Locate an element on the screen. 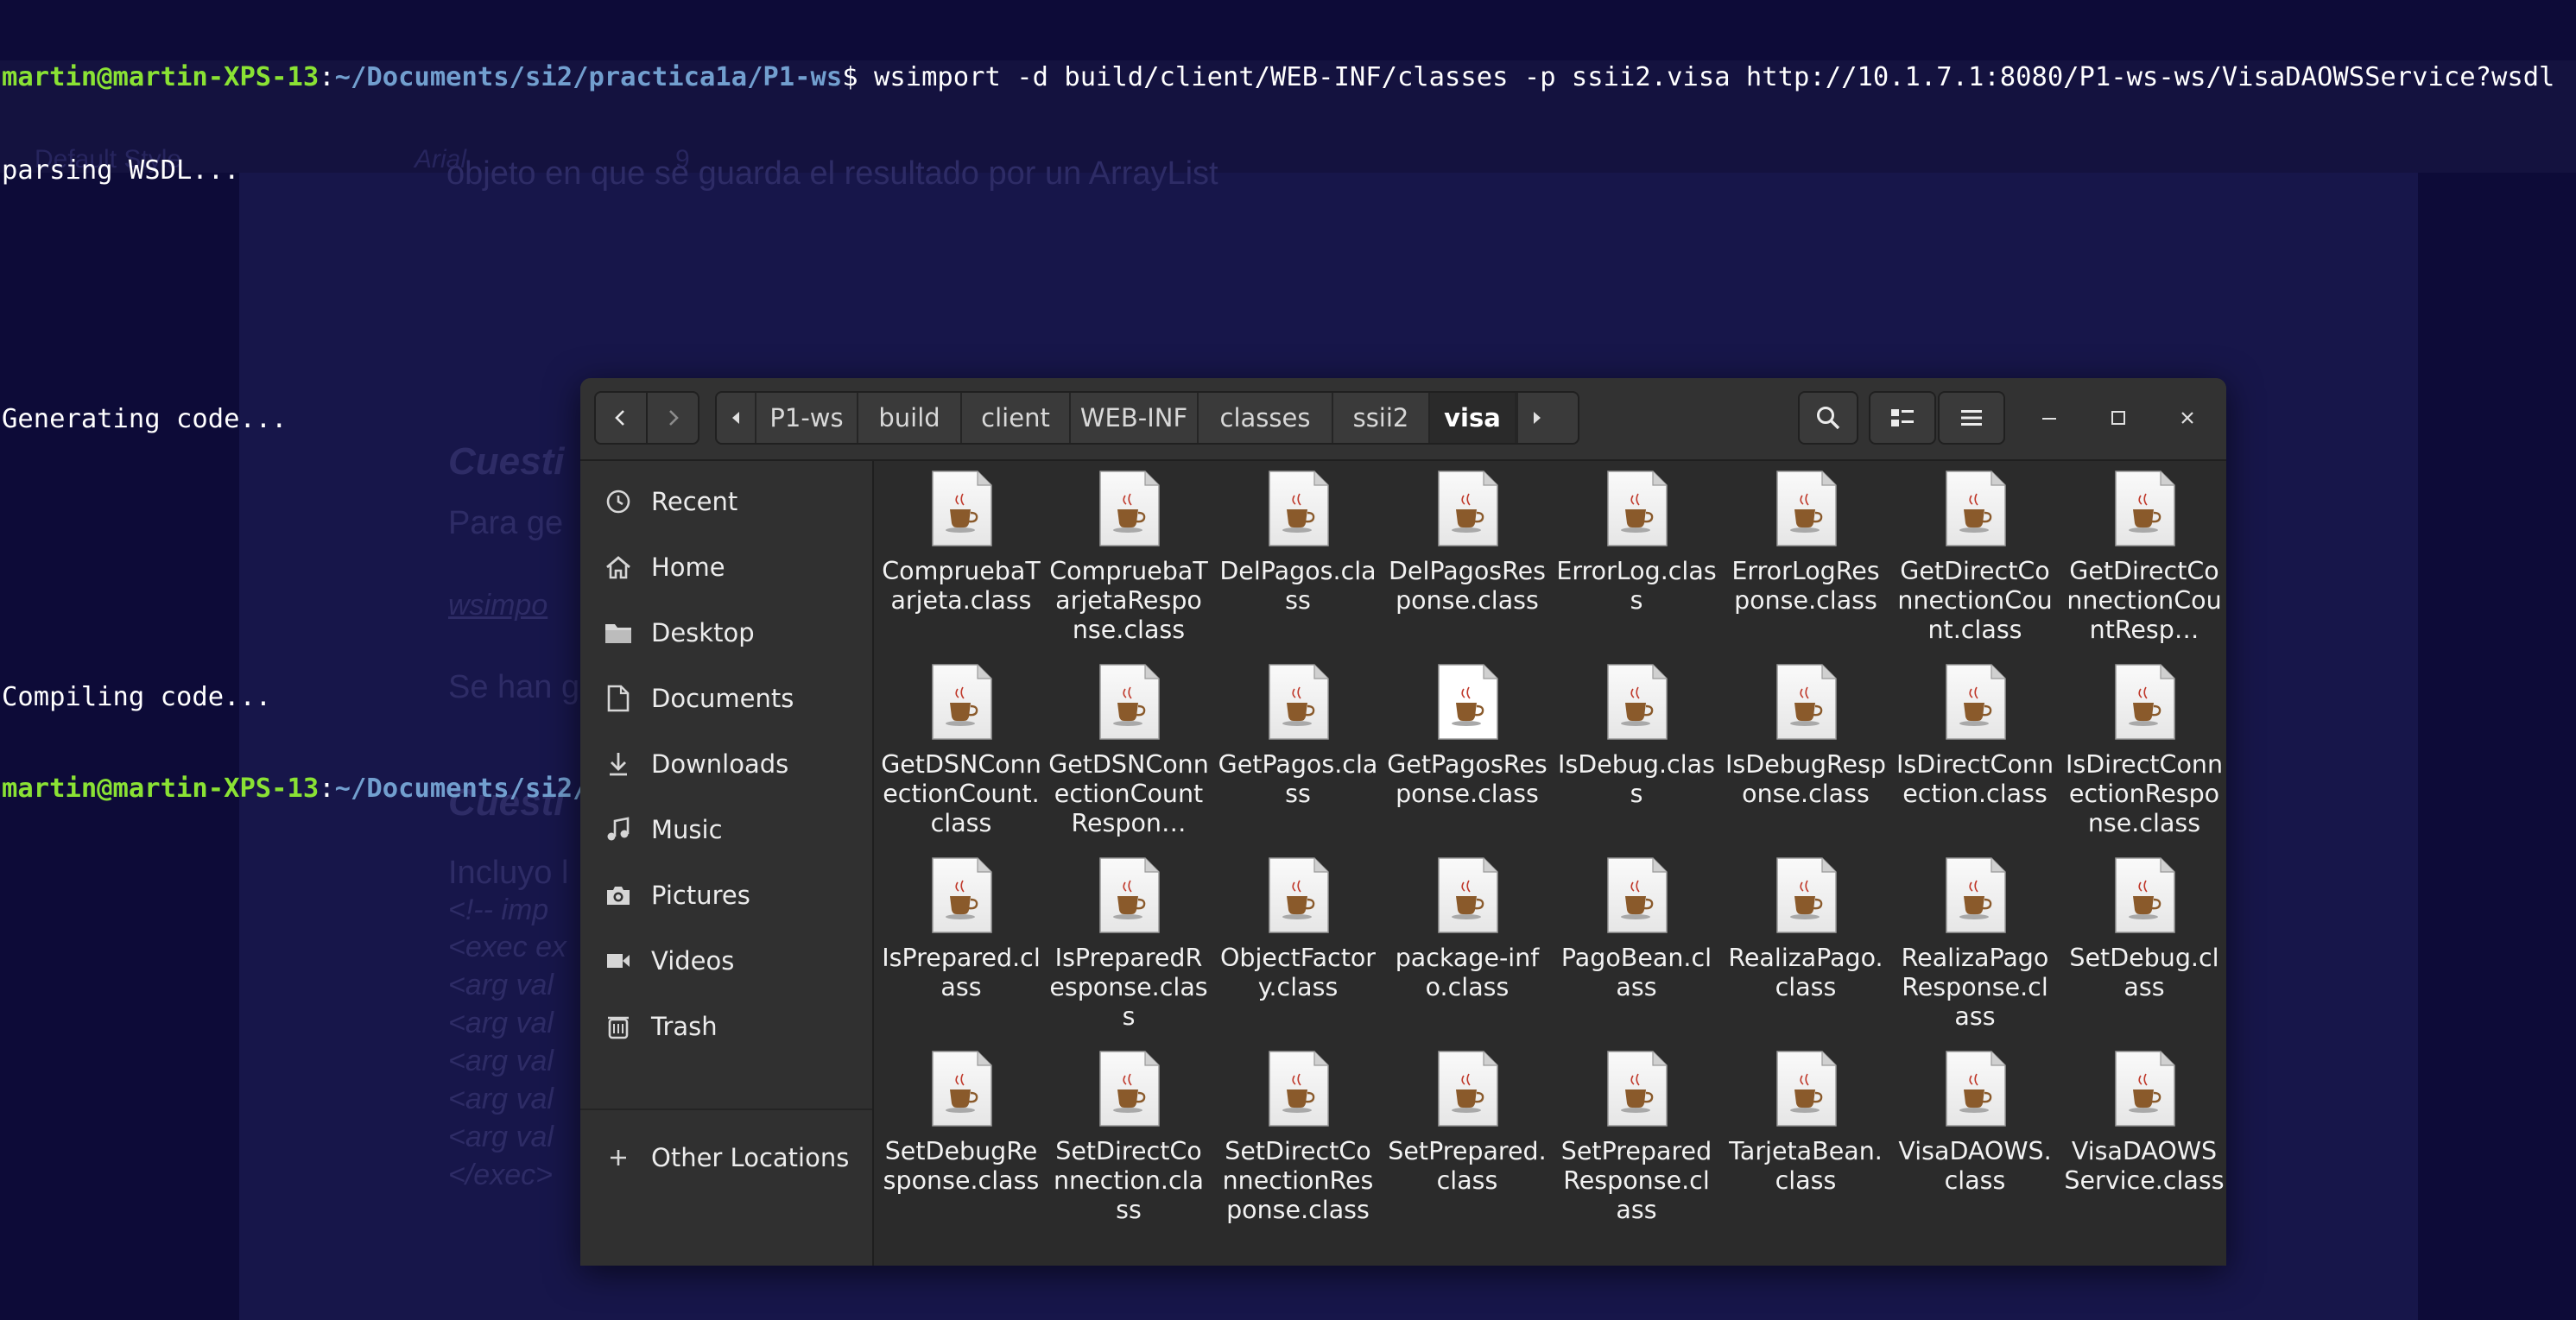  hamburger-menu-icon is located at coordinates (1971, 418).